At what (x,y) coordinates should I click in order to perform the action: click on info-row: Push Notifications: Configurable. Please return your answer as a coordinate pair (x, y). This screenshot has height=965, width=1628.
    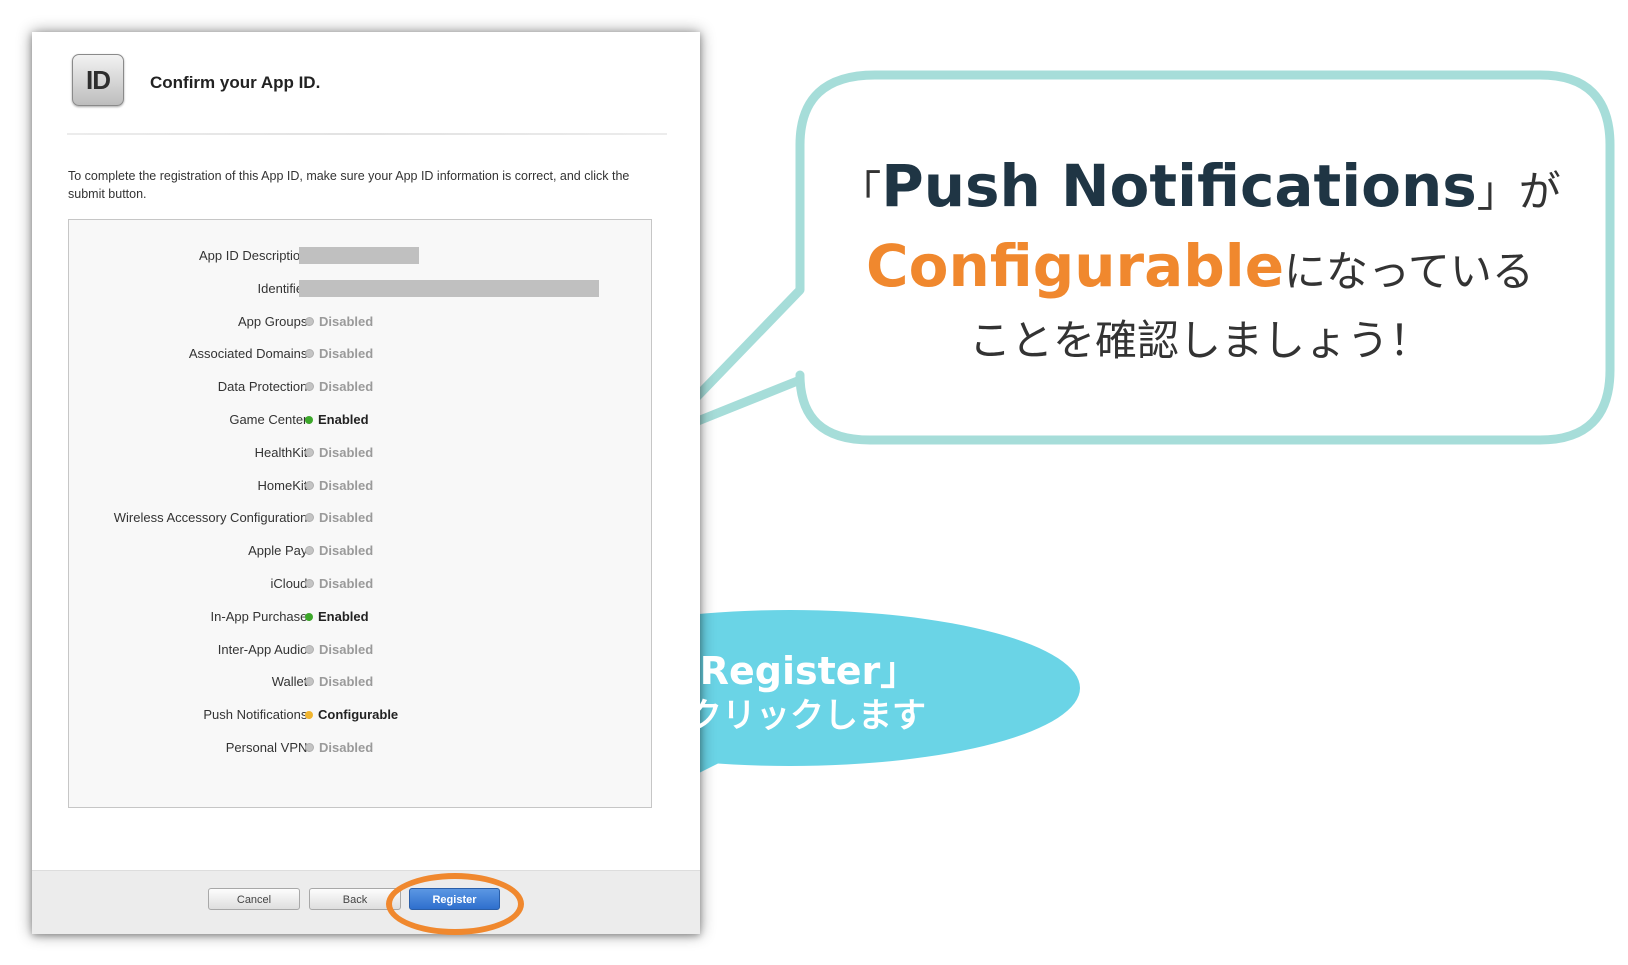
    Looking at the image, I should click on (360, 715).